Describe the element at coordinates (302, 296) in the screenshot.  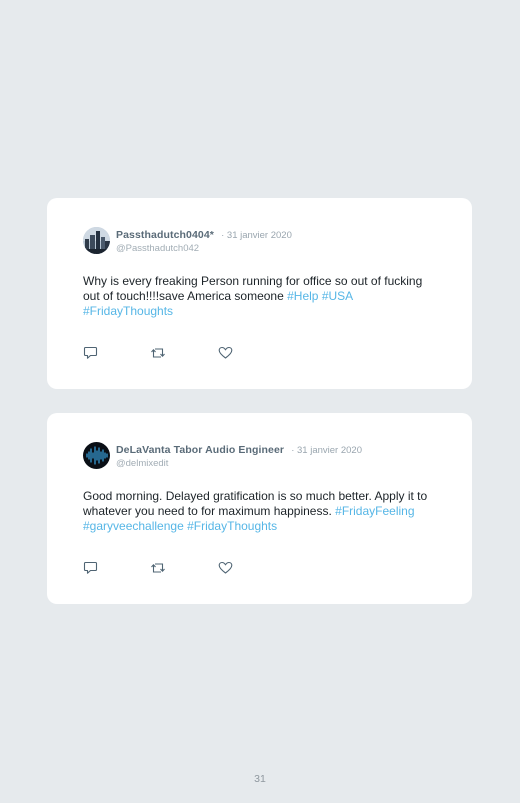
I see `hashtag-link: #Help` at that location.